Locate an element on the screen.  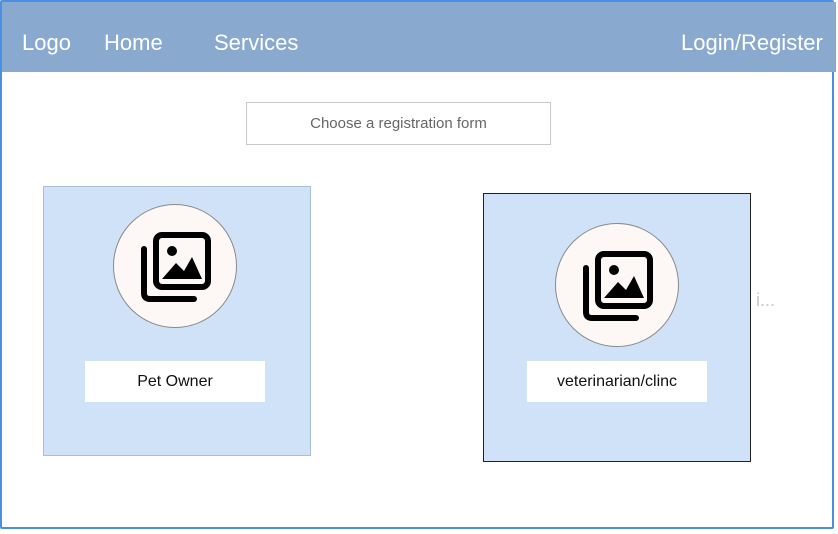
pet-owner-label: Pet Owner is located at coordinates (175, 381).